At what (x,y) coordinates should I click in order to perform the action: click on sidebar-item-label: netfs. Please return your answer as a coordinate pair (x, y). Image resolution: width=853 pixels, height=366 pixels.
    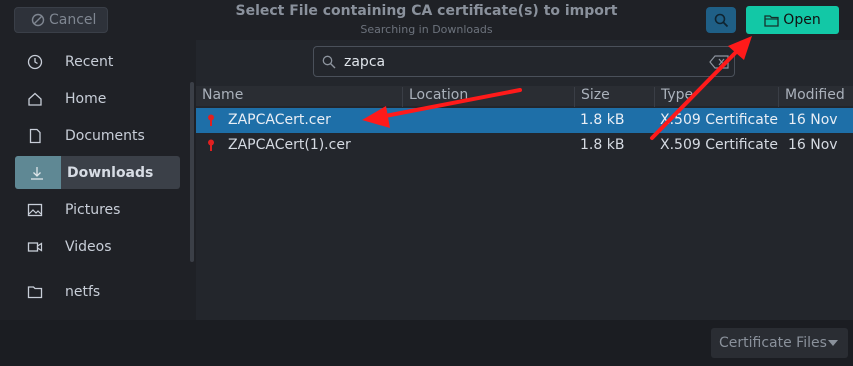
    Looking at the image, I should click on (83, 291).